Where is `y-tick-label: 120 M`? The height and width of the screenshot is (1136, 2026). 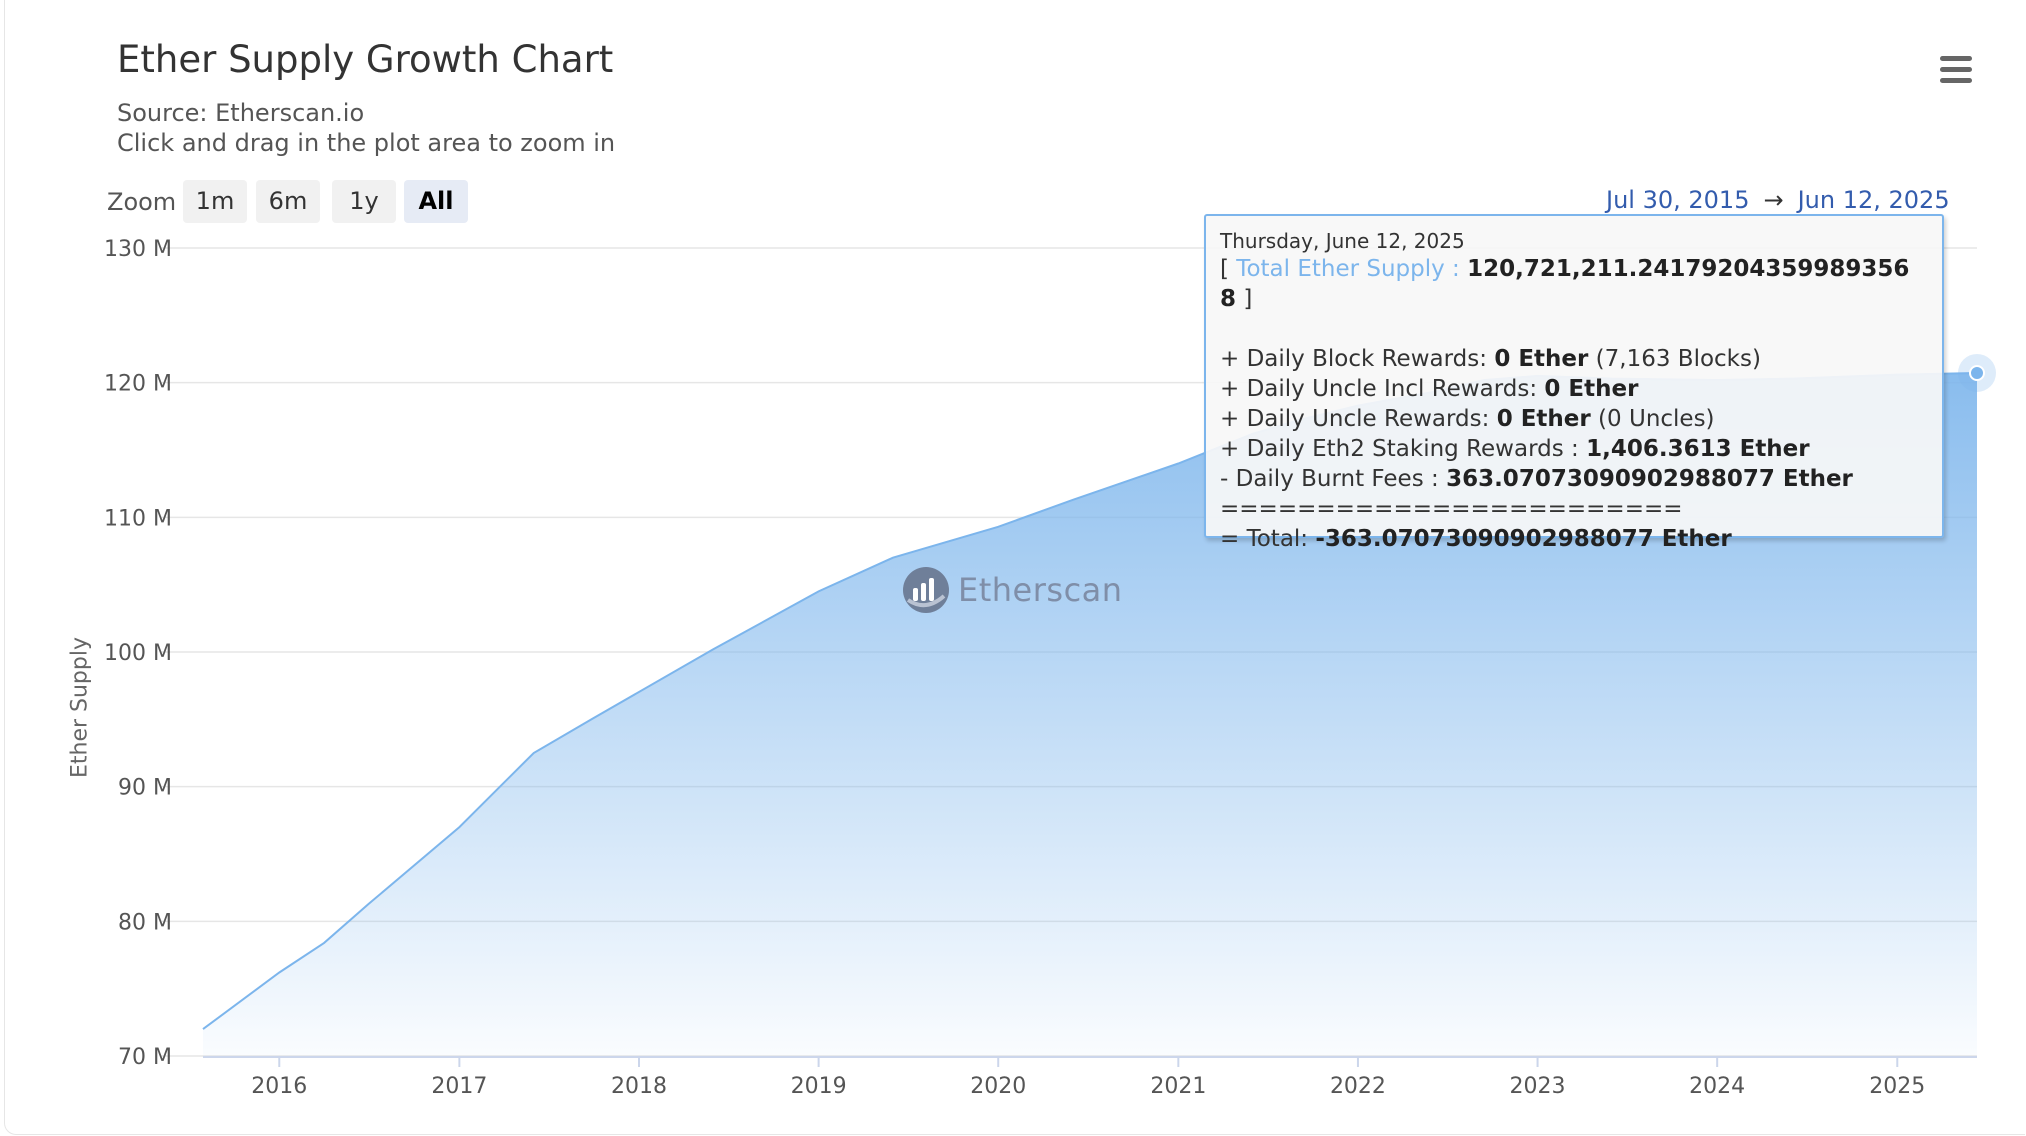
y-tick-label: 120 M is located at coordinates (138, 384).